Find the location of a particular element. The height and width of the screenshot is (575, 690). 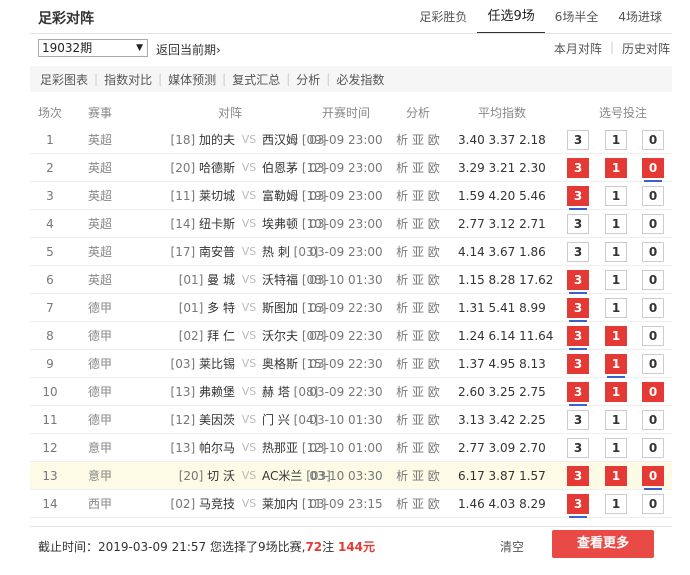

monthly-against-link: 本月对阵 is located at coordinates (578, 48).